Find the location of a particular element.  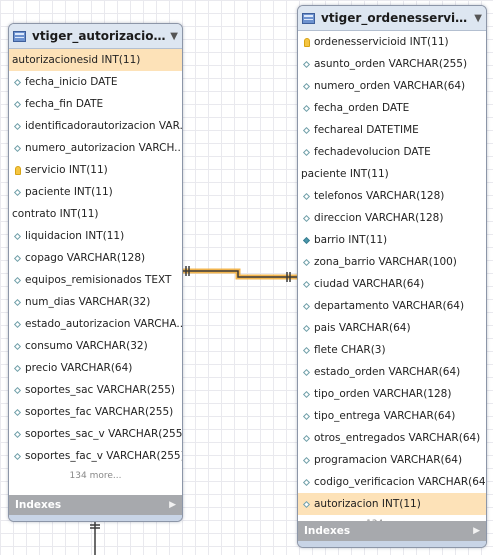

column-row: telefonos VARCHAR(128) is located at coordinates (392, 196).